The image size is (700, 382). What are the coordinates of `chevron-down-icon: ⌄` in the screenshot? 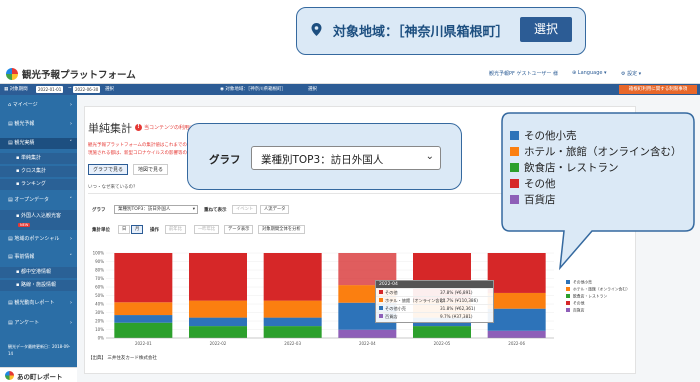 It's located at (429, 156).